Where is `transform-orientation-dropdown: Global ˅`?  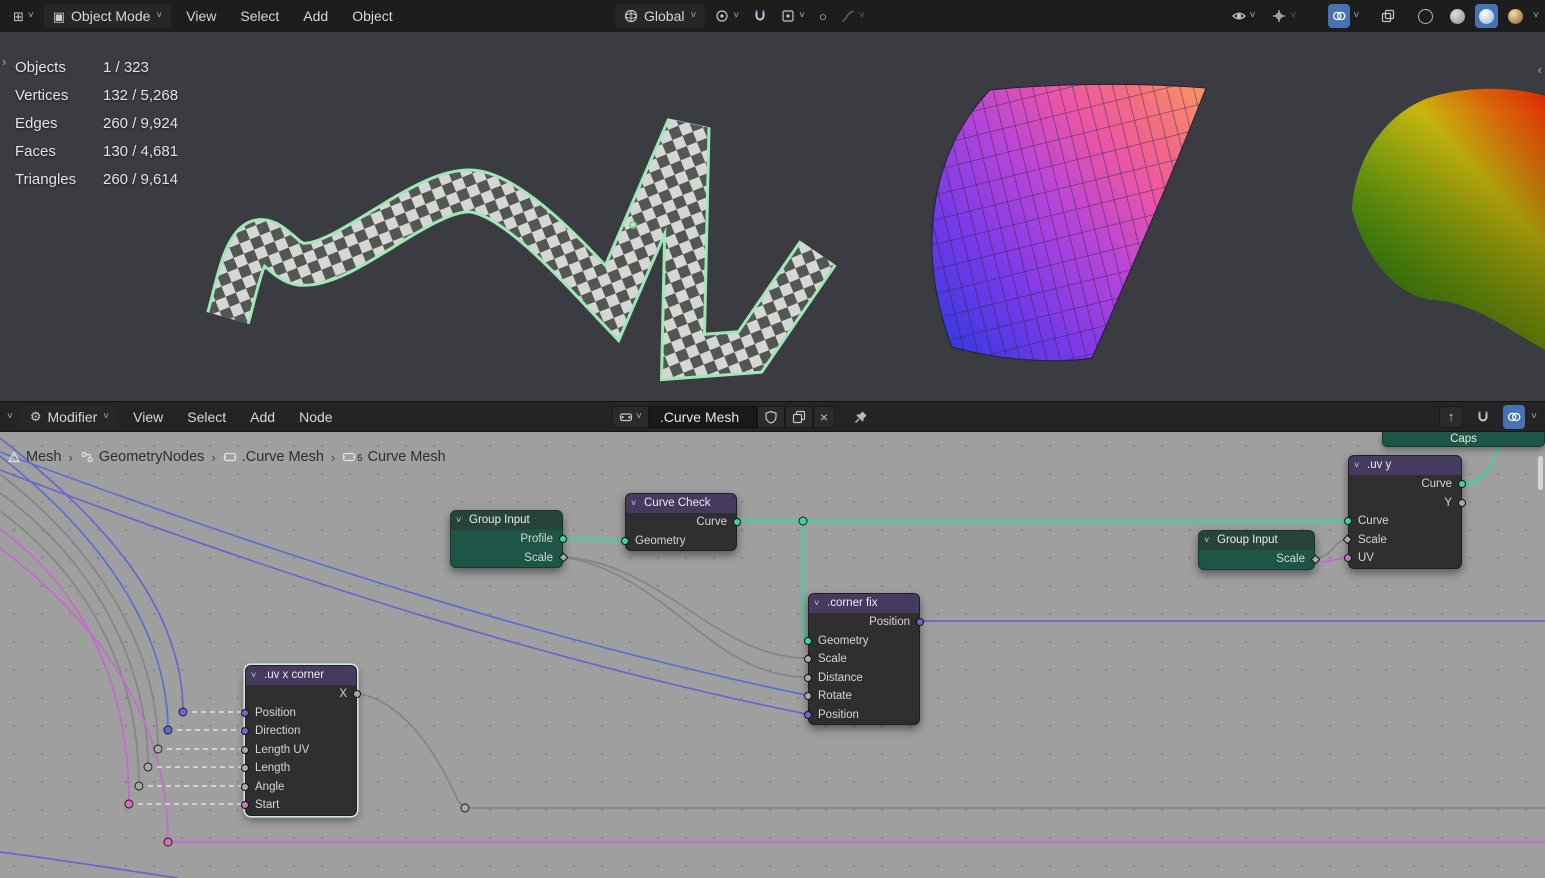 transform-orientation-dropdown: Global ˅ is located at coordinates (660, 16).